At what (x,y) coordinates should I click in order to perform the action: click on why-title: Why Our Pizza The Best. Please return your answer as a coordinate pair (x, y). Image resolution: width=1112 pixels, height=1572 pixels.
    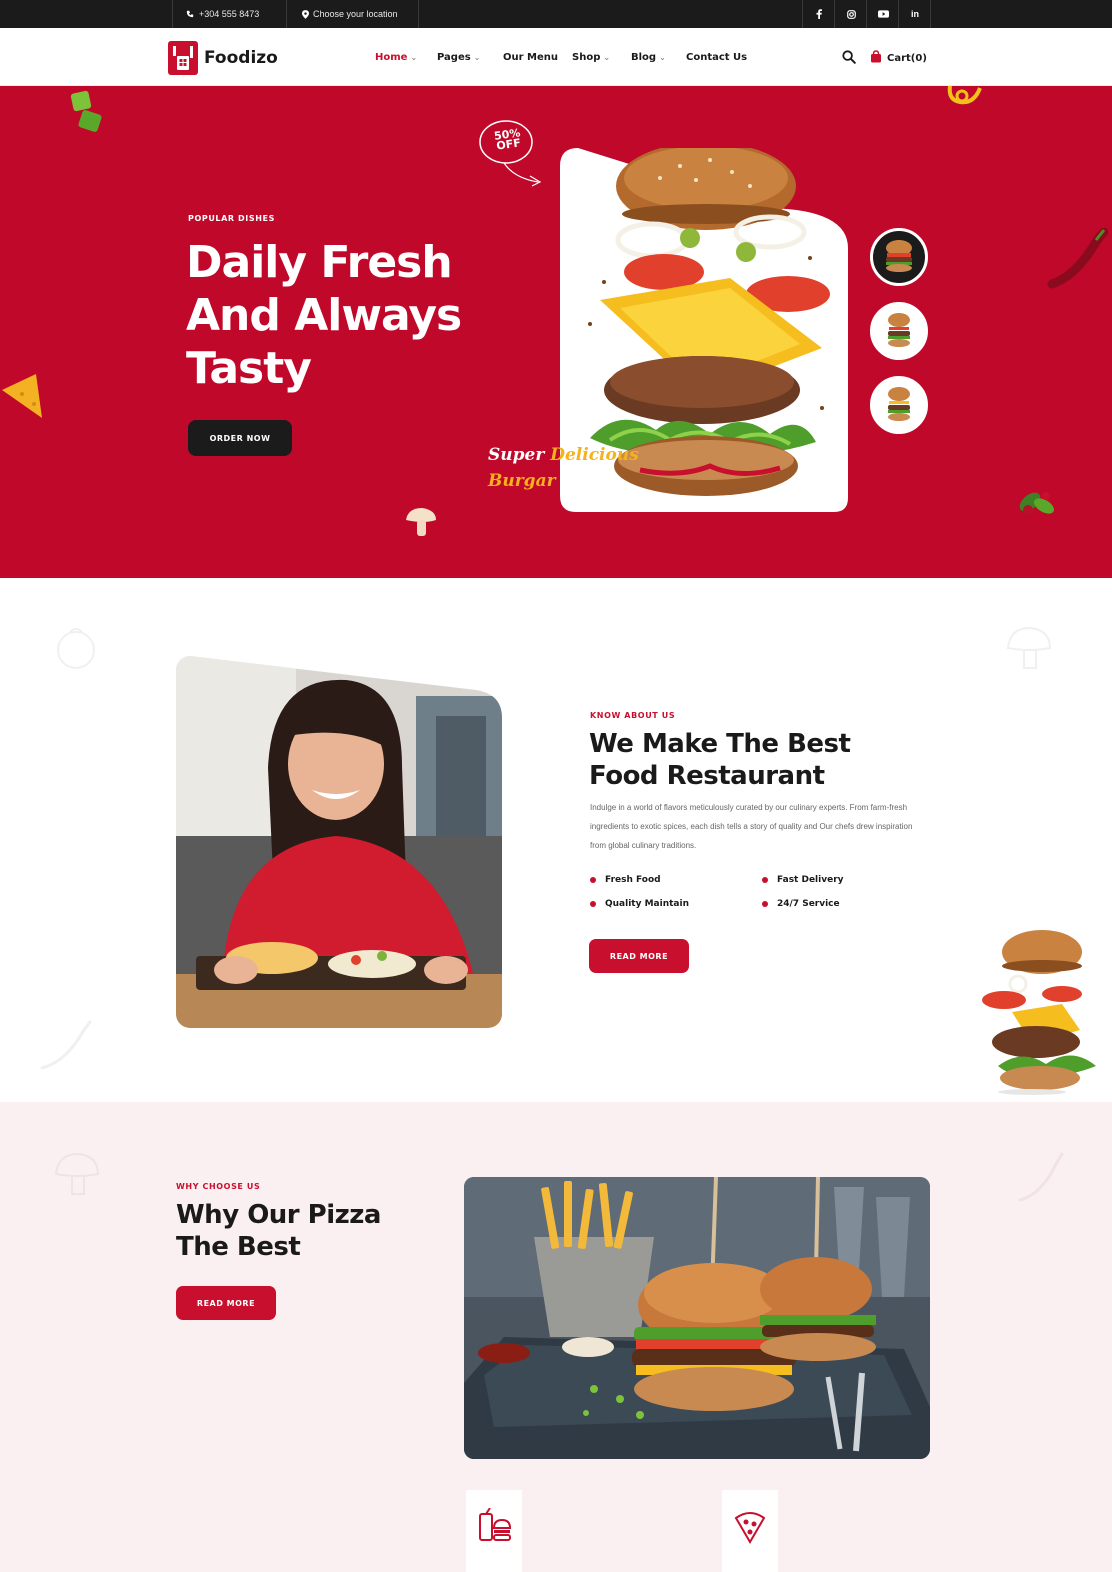
    Looking at the image, I should click on (316, 1231).